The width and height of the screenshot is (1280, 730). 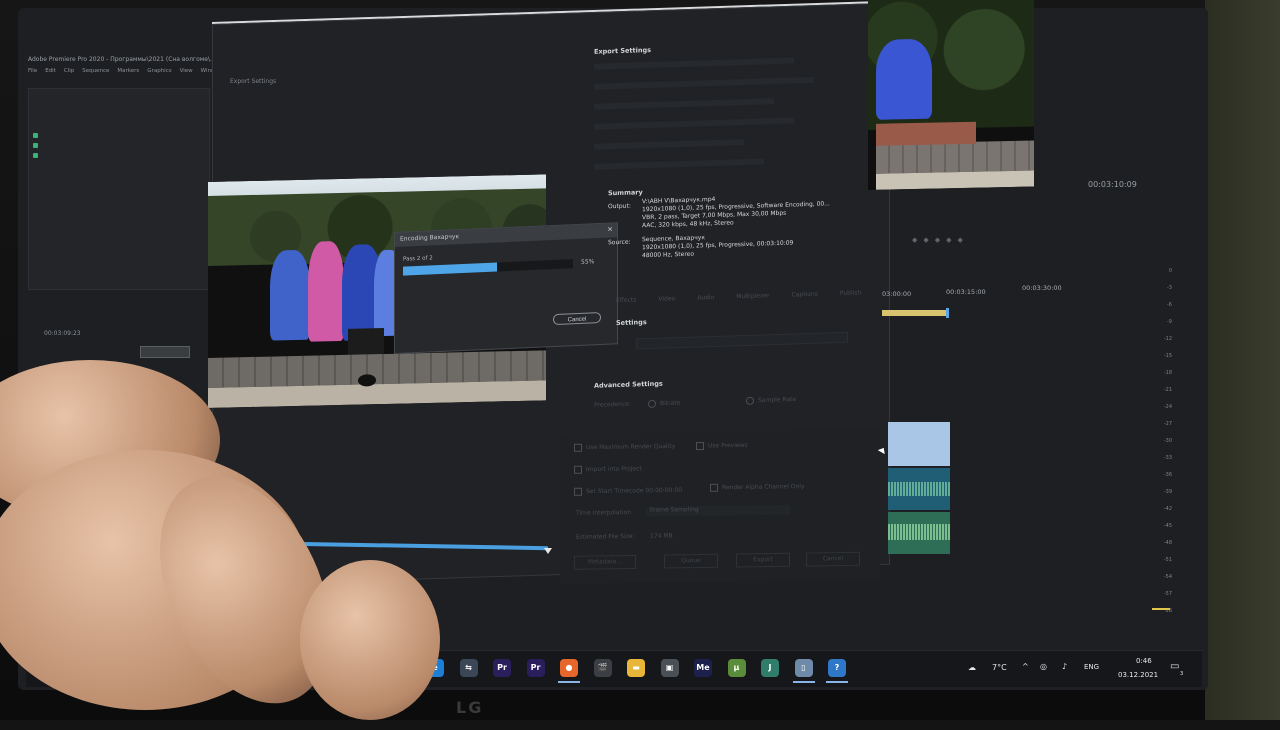 What do you see at coordinates (159, 73) in the screenshot?
I see `menu-graphics: Graphics` at bounding box center [159, 73].